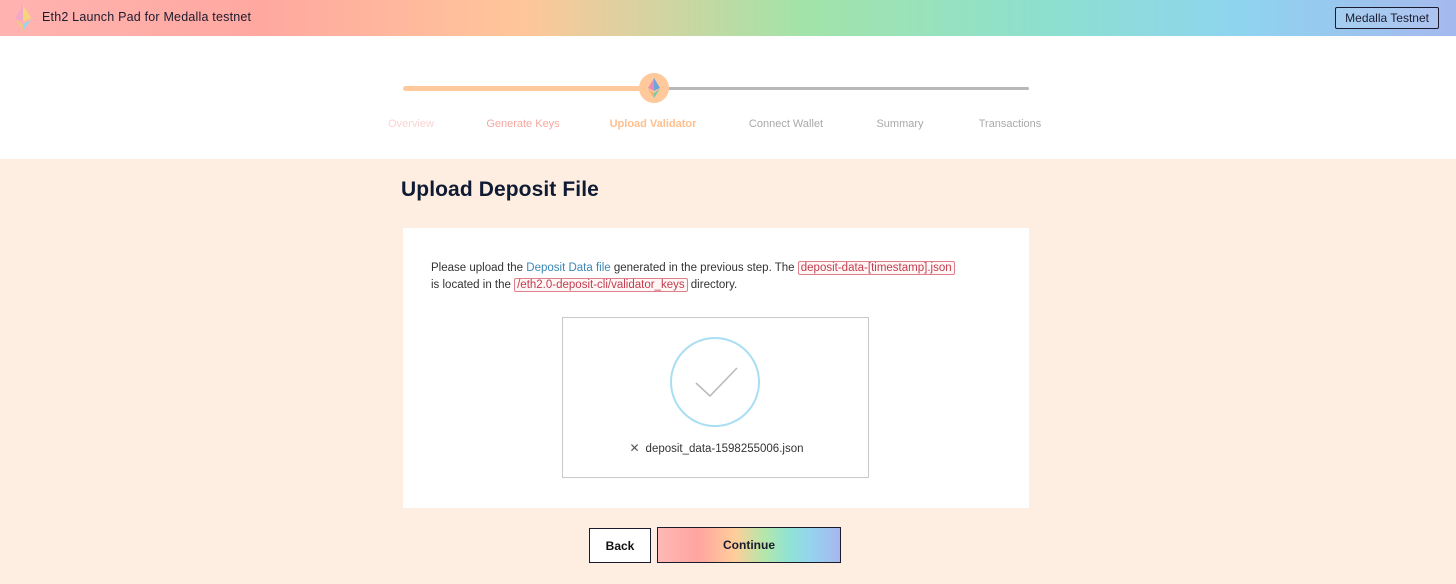 The width and height of the screenshot is (1456, 584). What do you see at coordinates (601, 285) in the screenshot?
I see `directory-path-code: /eth2.0-deposit-cli/validator_keys` at bounding box center [601, 285].